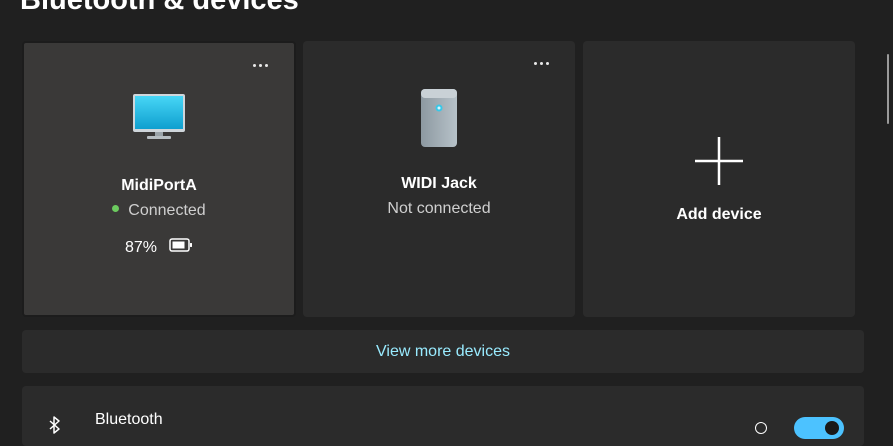  I want to click on device-status: Not connected, so click(439, 208).